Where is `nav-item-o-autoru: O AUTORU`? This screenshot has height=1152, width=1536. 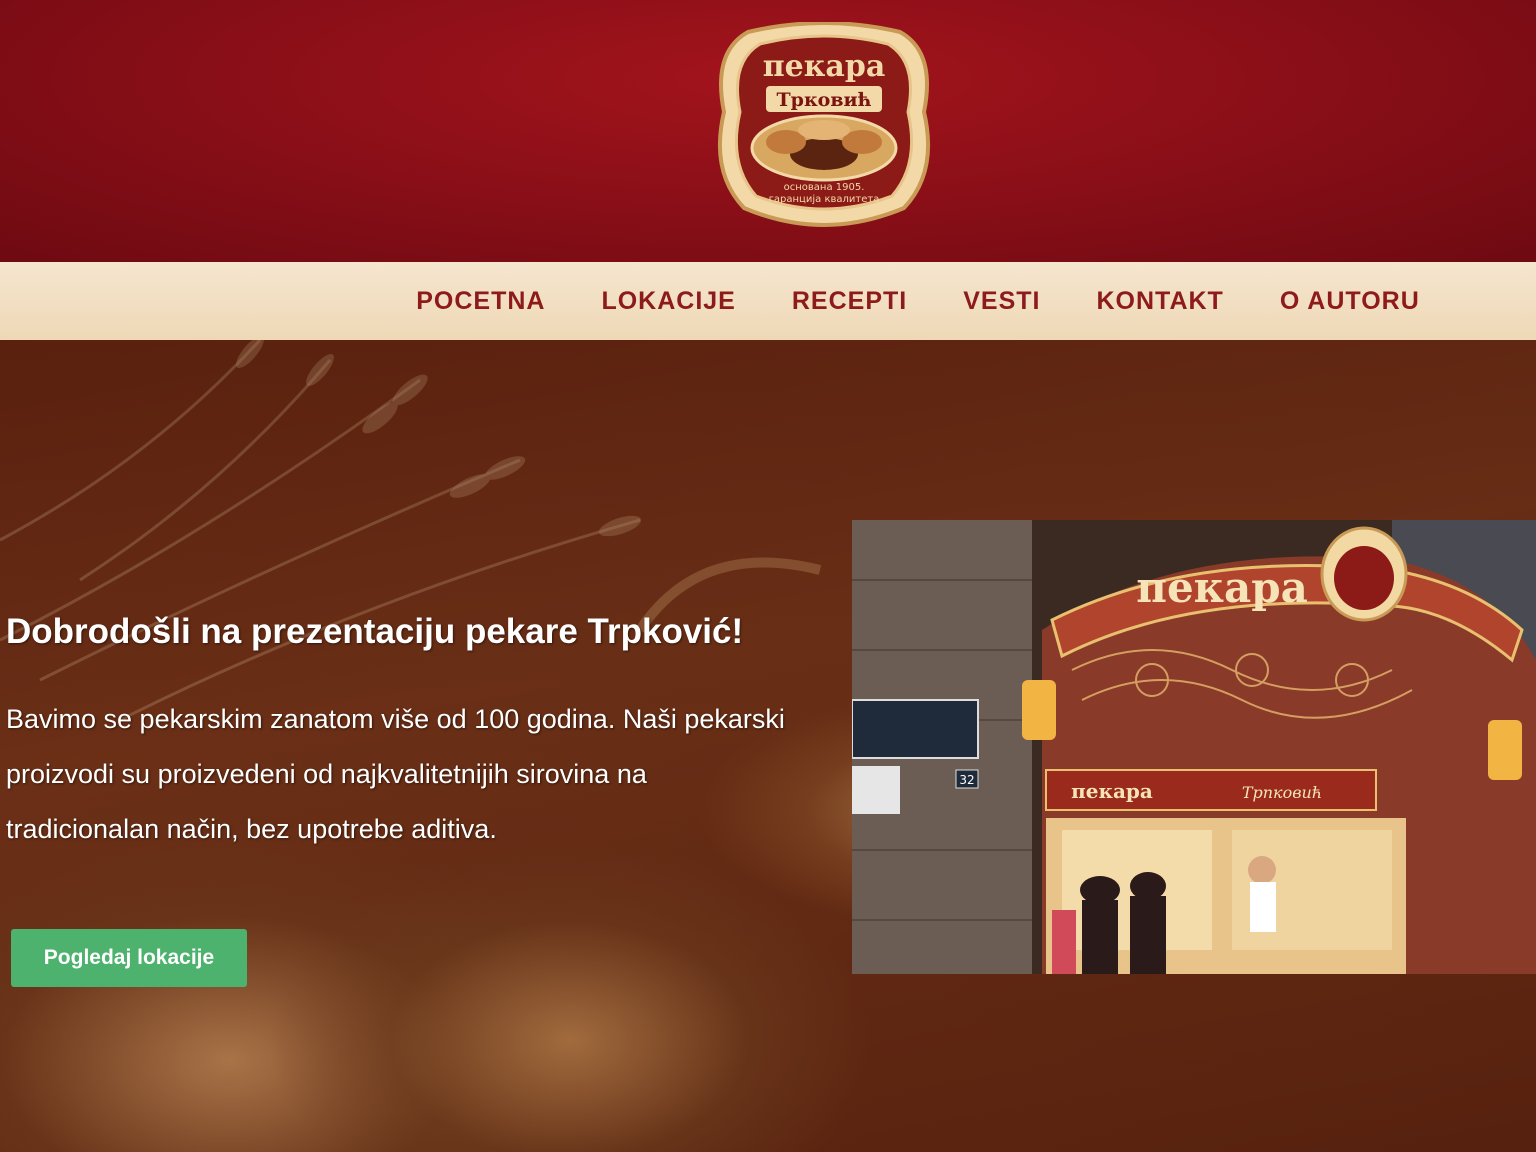
nav-item-o-autoru: O AUTORU is located at coordinates (1350, 301).